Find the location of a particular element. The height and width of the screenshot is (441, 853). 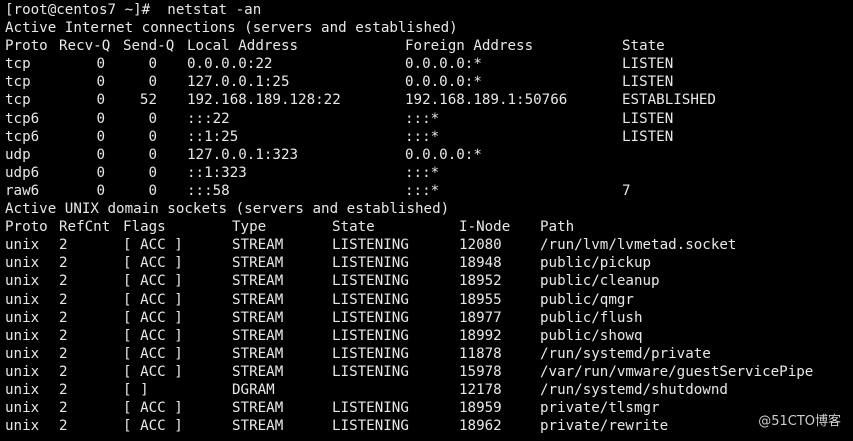

inet-cell-foreign-address: 192.168.189.1:50766 is located at coordinates (486, 100).